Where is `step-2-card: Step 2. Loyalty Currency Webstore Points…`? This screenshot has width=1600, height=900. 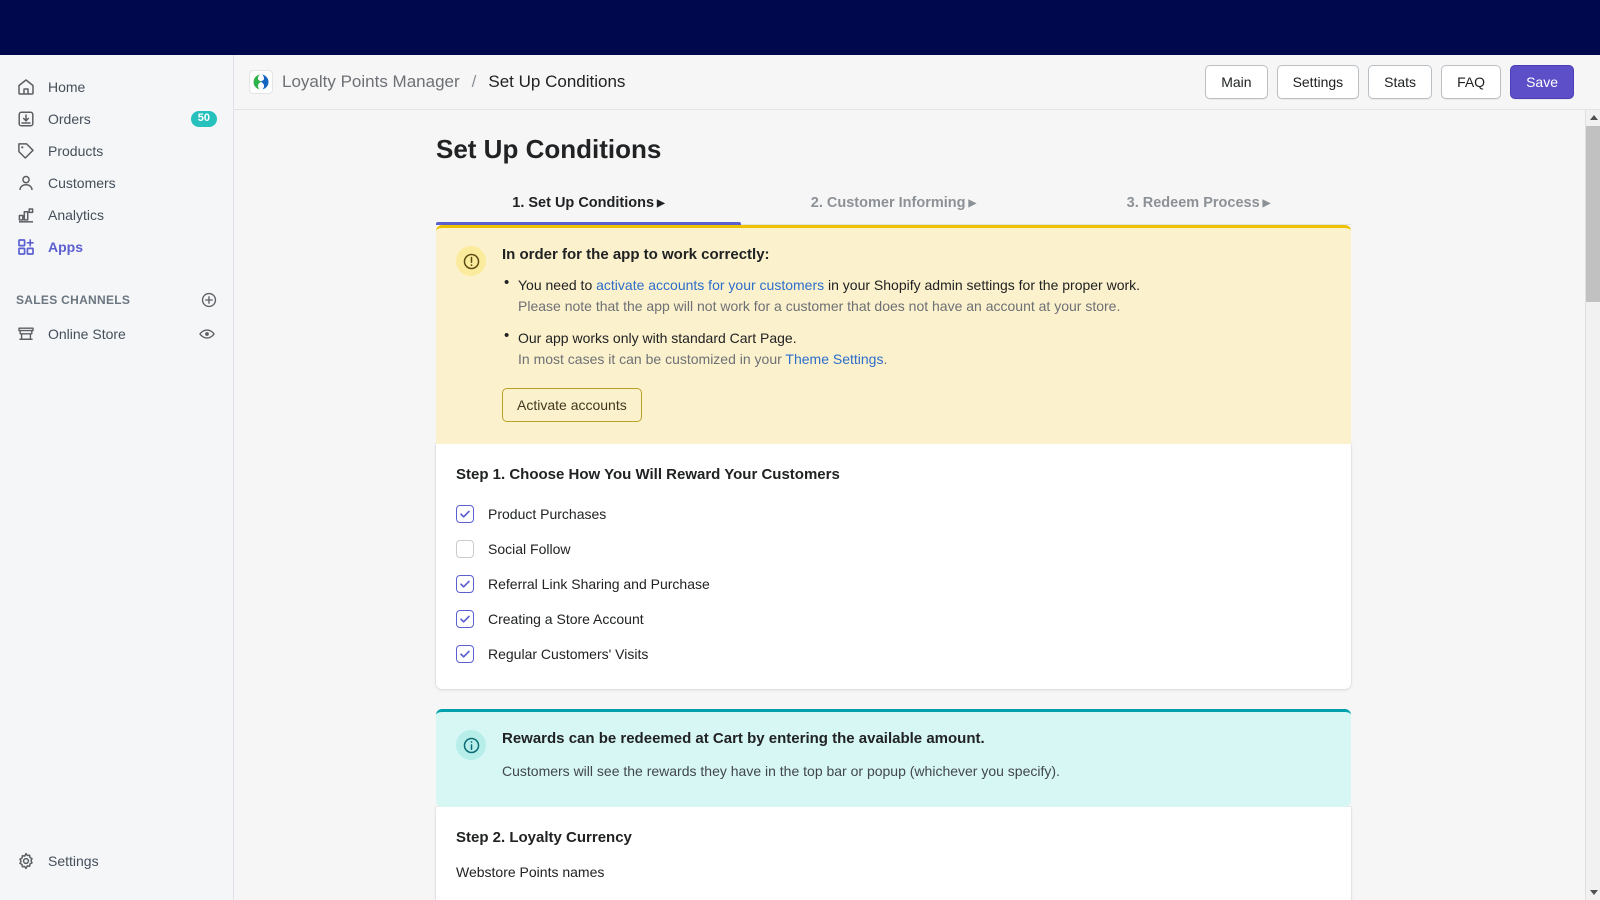
step-2-card: Step 2. Loyalty Currency Webstore Points… is located at coordinates (893, 853).